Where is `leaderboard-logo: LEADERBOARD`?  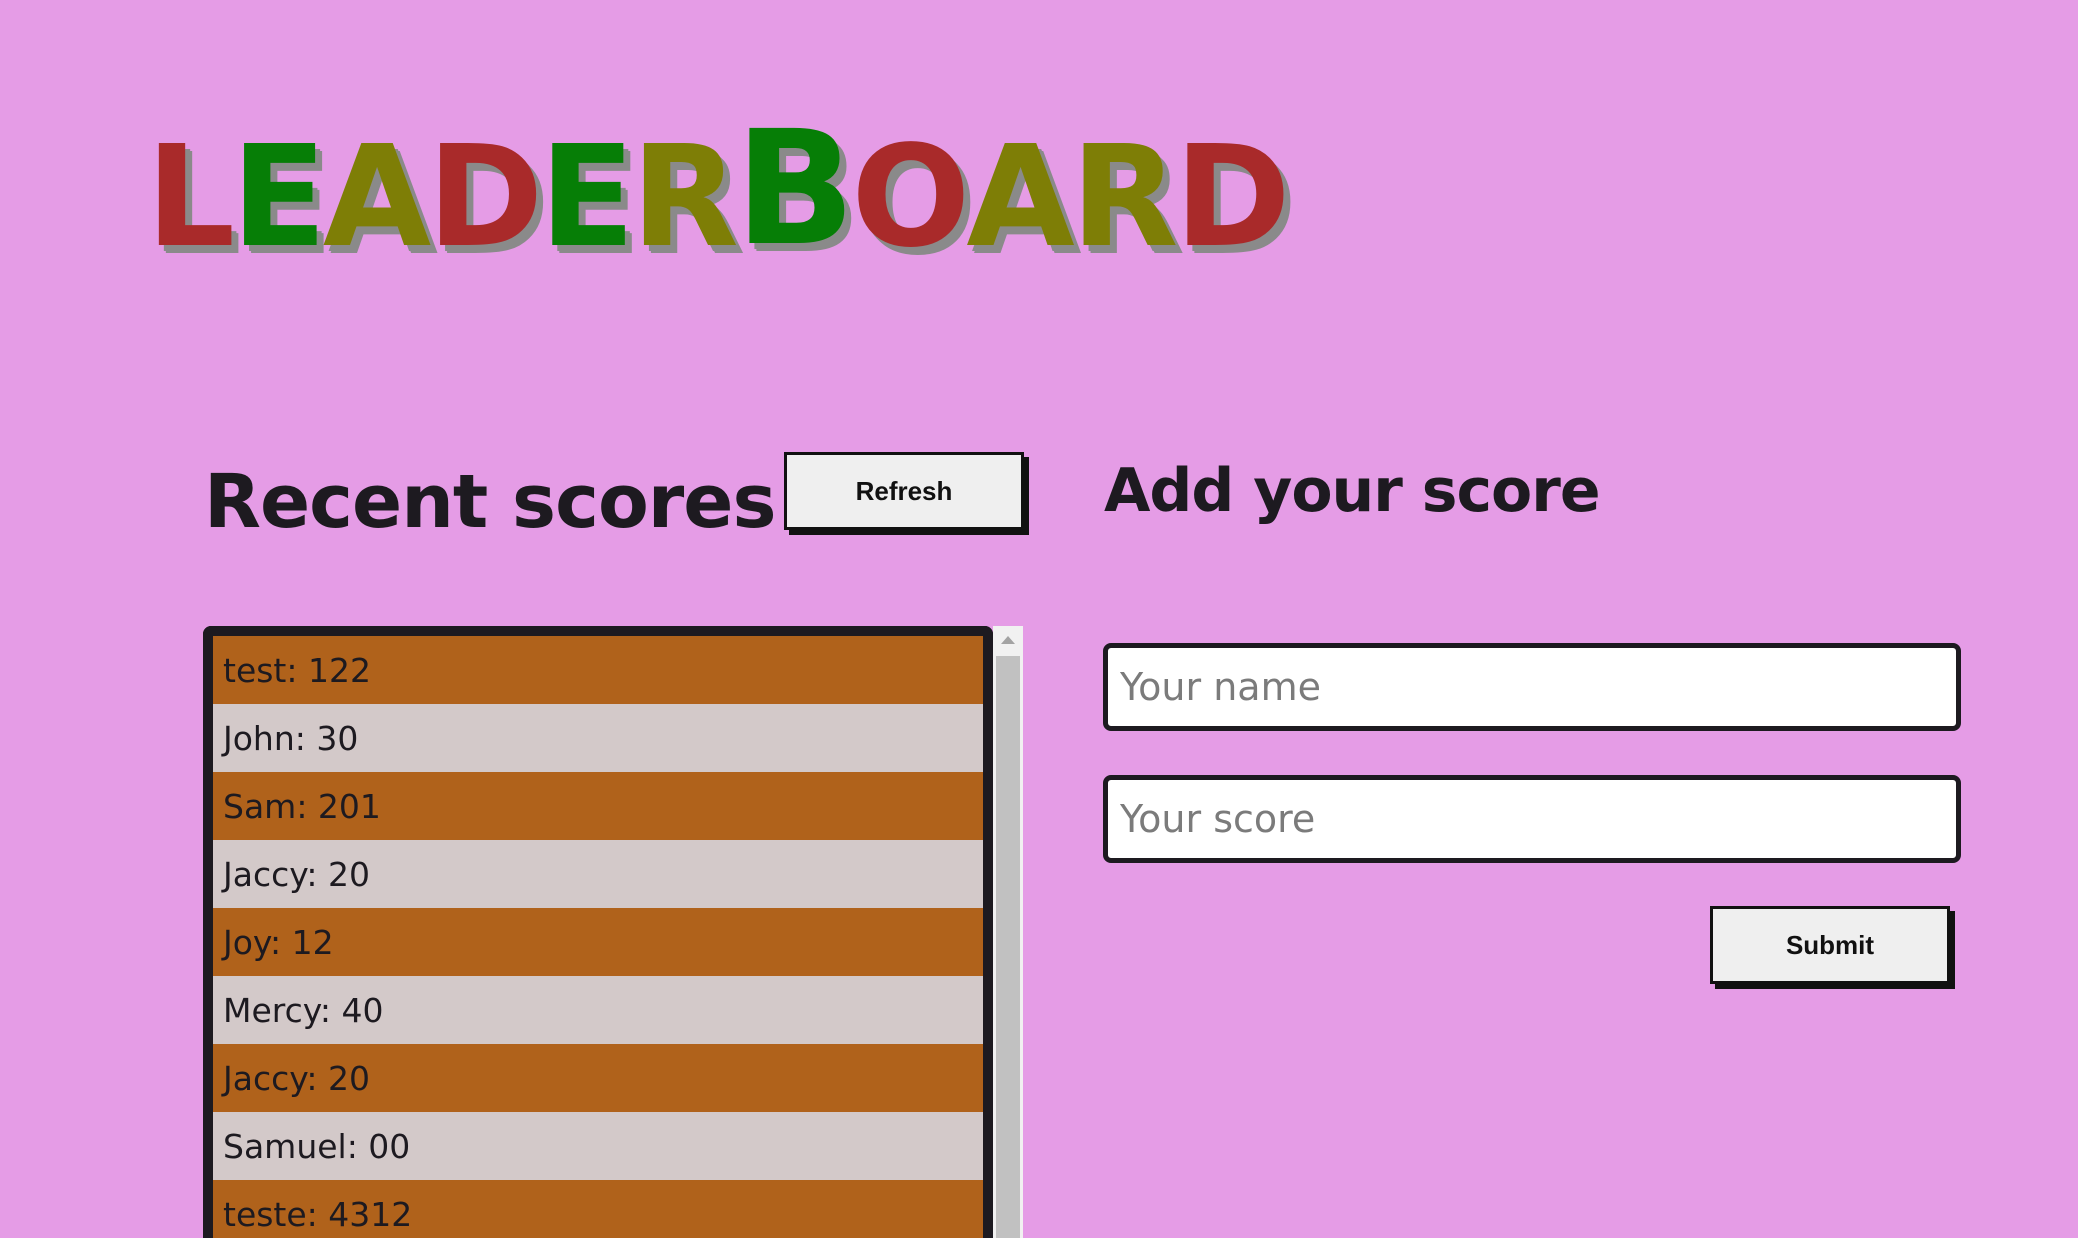 leaderboard-logo: LEADERBOARD is located at coordinates (718, 189).